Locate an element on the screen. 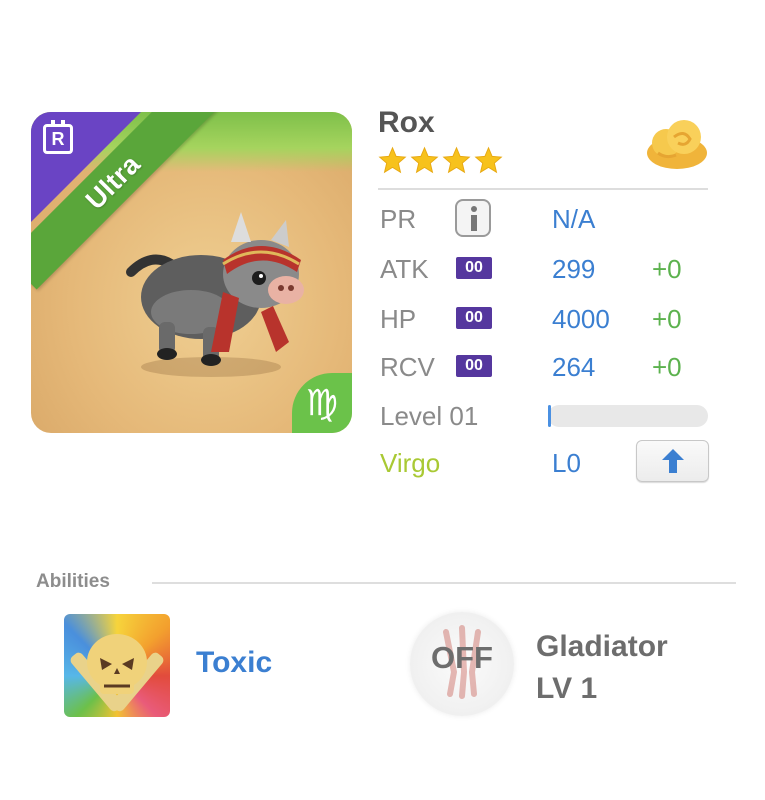 The height and width of the screenshot is (800, 765). pet-name: Rox is located at coordinates (406, 122).